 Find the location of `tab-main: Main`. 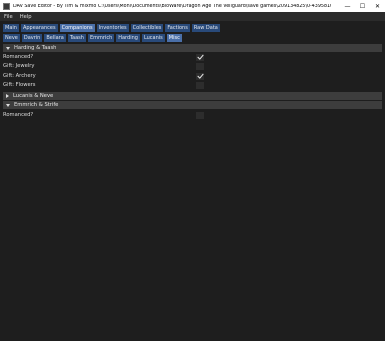

tab-main: Main is located at coordinates (11, 27).